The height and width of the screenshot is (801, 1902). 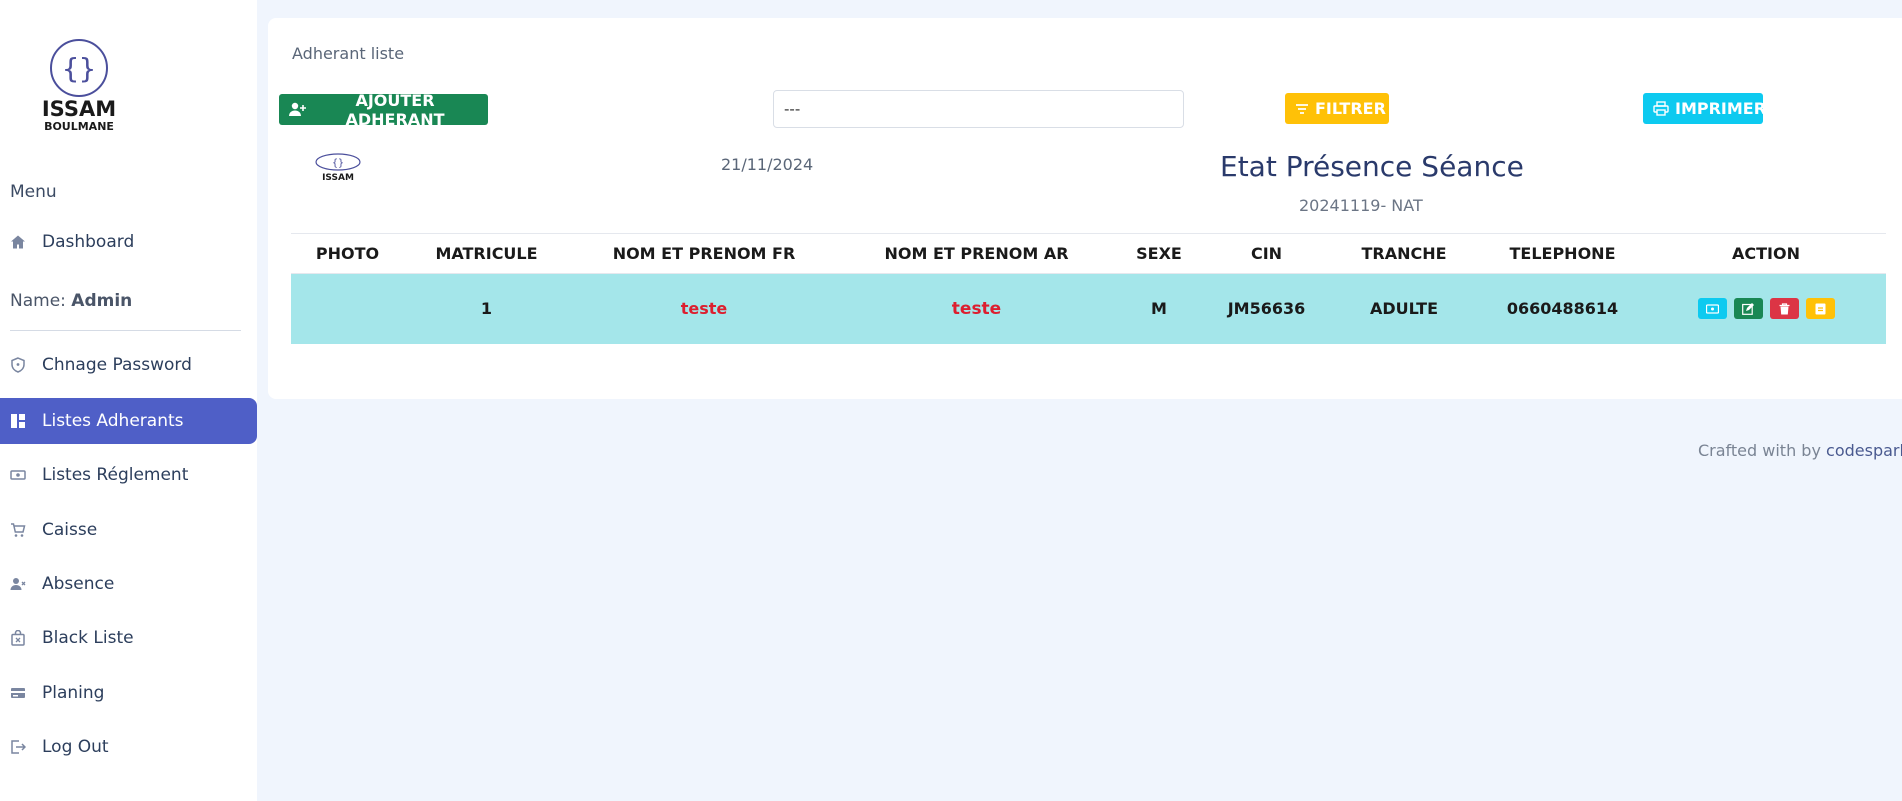 I want to click on trash-icon, so click(x=1784, y=309).